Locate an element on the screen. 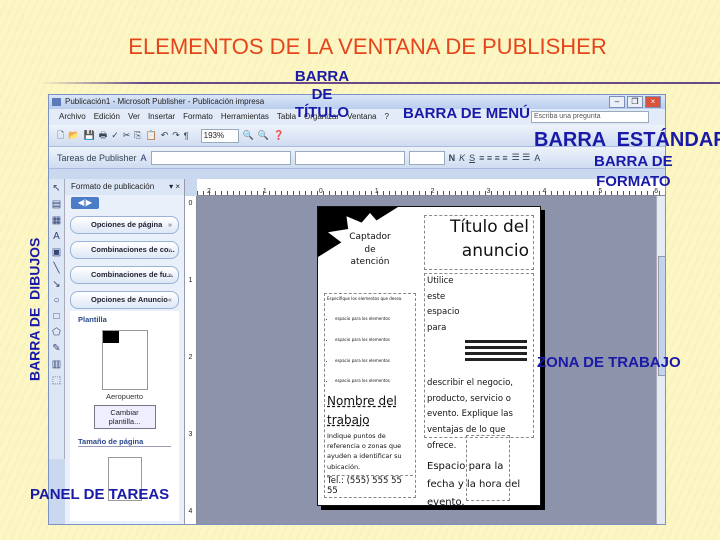 The height and width of the screenshot is (540, 720). menu-edicion: Edición is located at coordinates (107, 117).